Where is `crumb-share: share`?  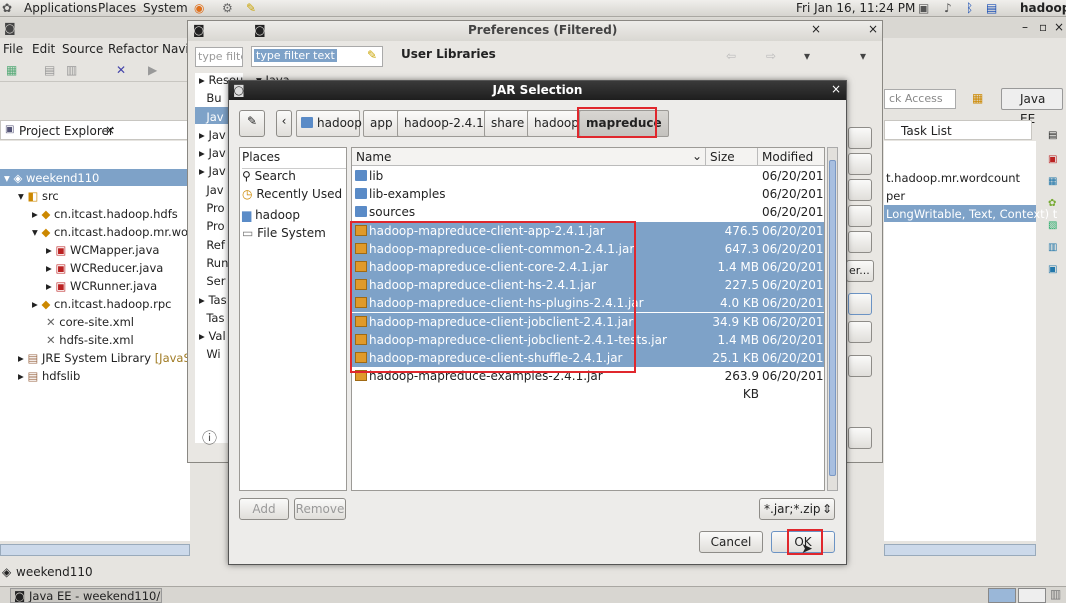
crumb-share: share is located at coordinates (508, 123).